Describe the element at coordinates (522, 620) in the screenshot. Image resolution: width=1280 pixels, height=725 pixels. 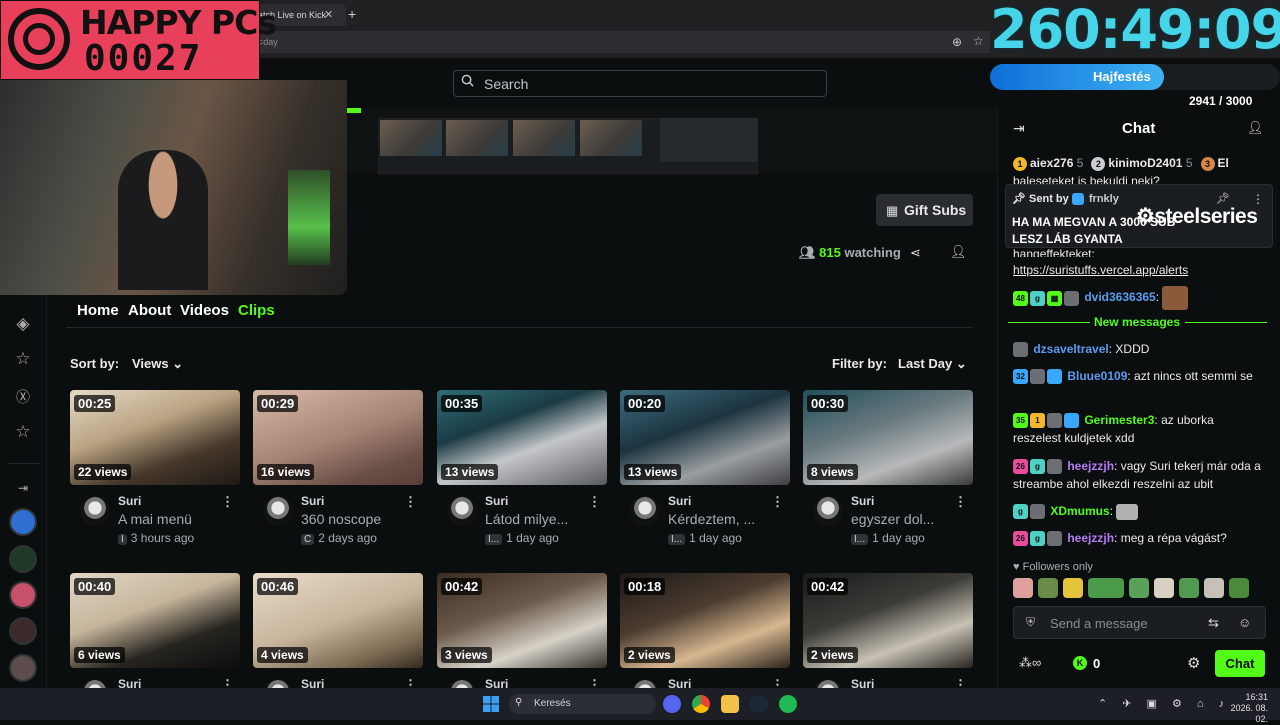
I see `clip-thumbnail: 00:42 3 views` at that location.